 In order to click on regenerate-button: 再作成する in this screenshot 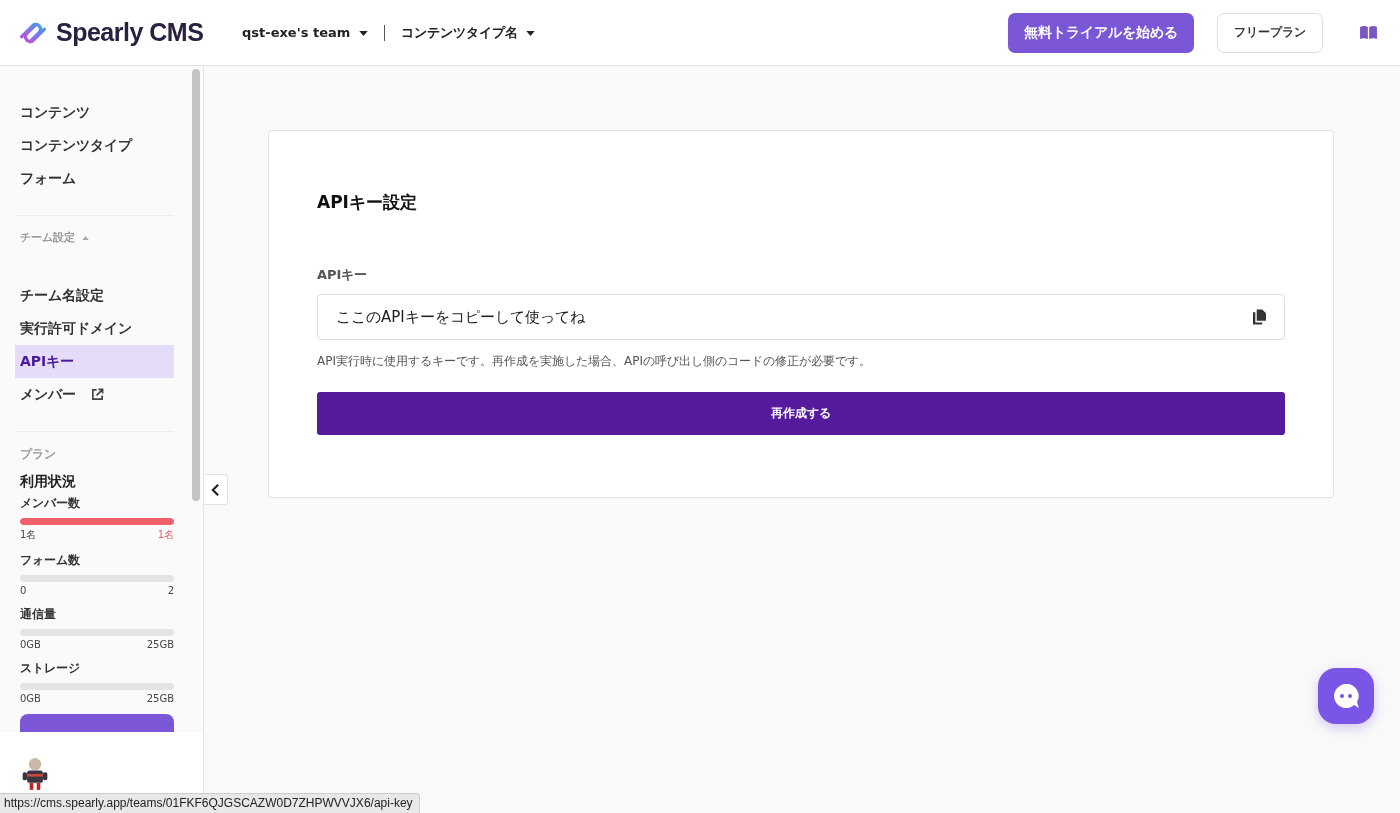, I will do `click(801, 413)`.